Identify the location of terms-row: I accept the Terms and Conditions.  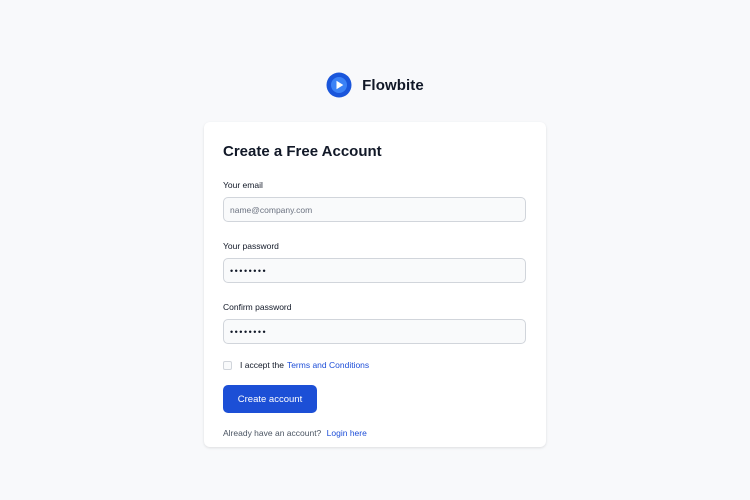
(375, 365).